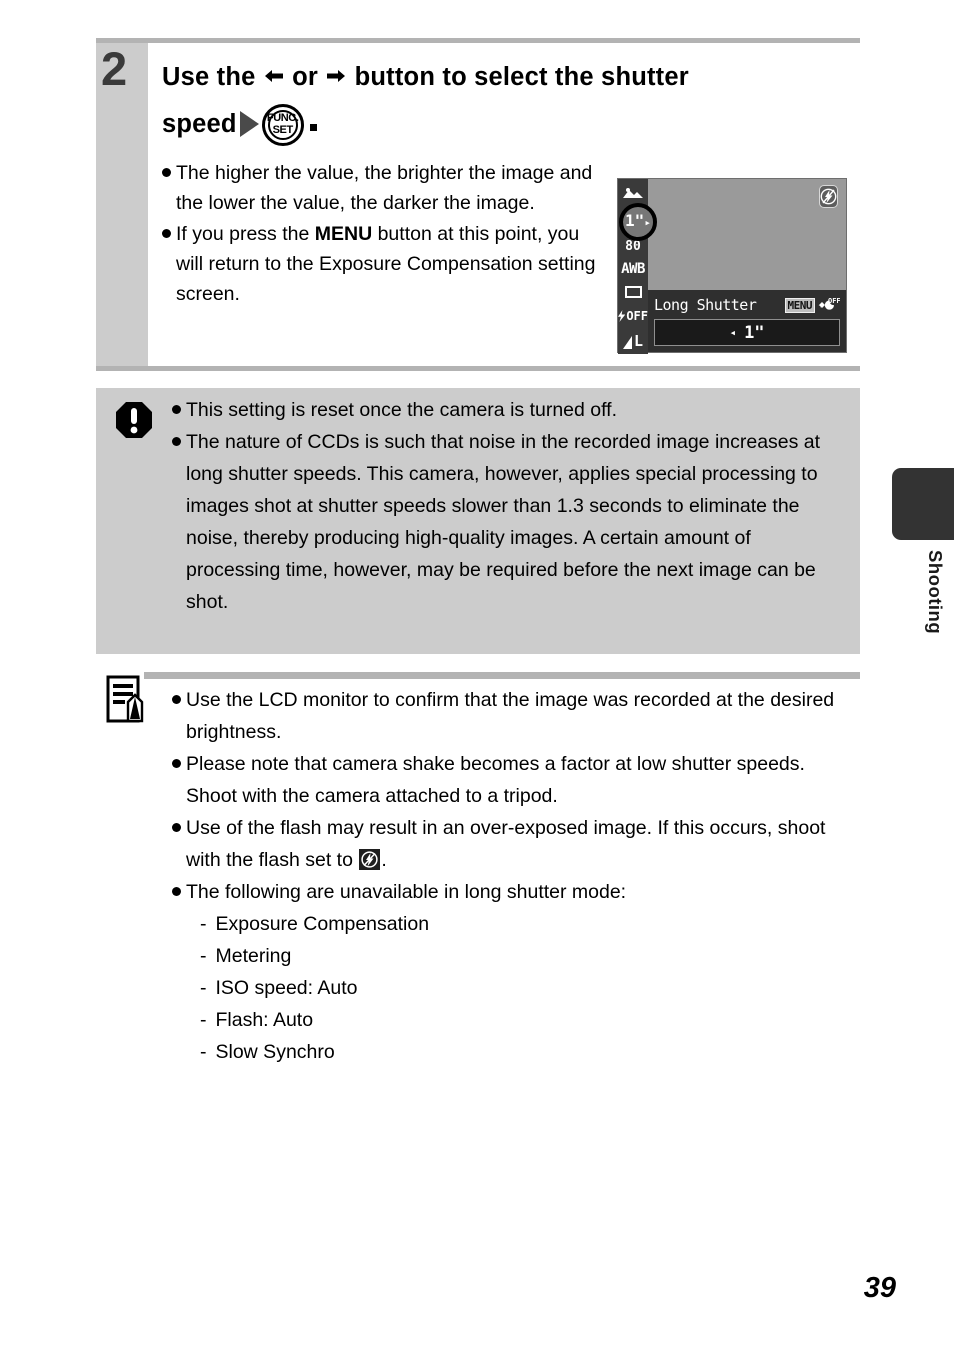 The height and width of the screenshot is (1345, 954). I want to click on step-number-column: 2, so click(122, 204).